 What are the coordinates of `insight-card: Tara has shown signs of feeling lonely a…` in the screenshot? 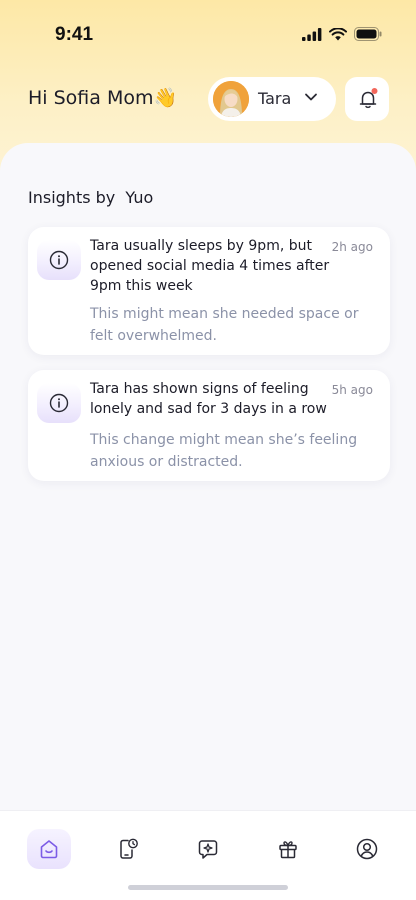 It's located at (209, 425).